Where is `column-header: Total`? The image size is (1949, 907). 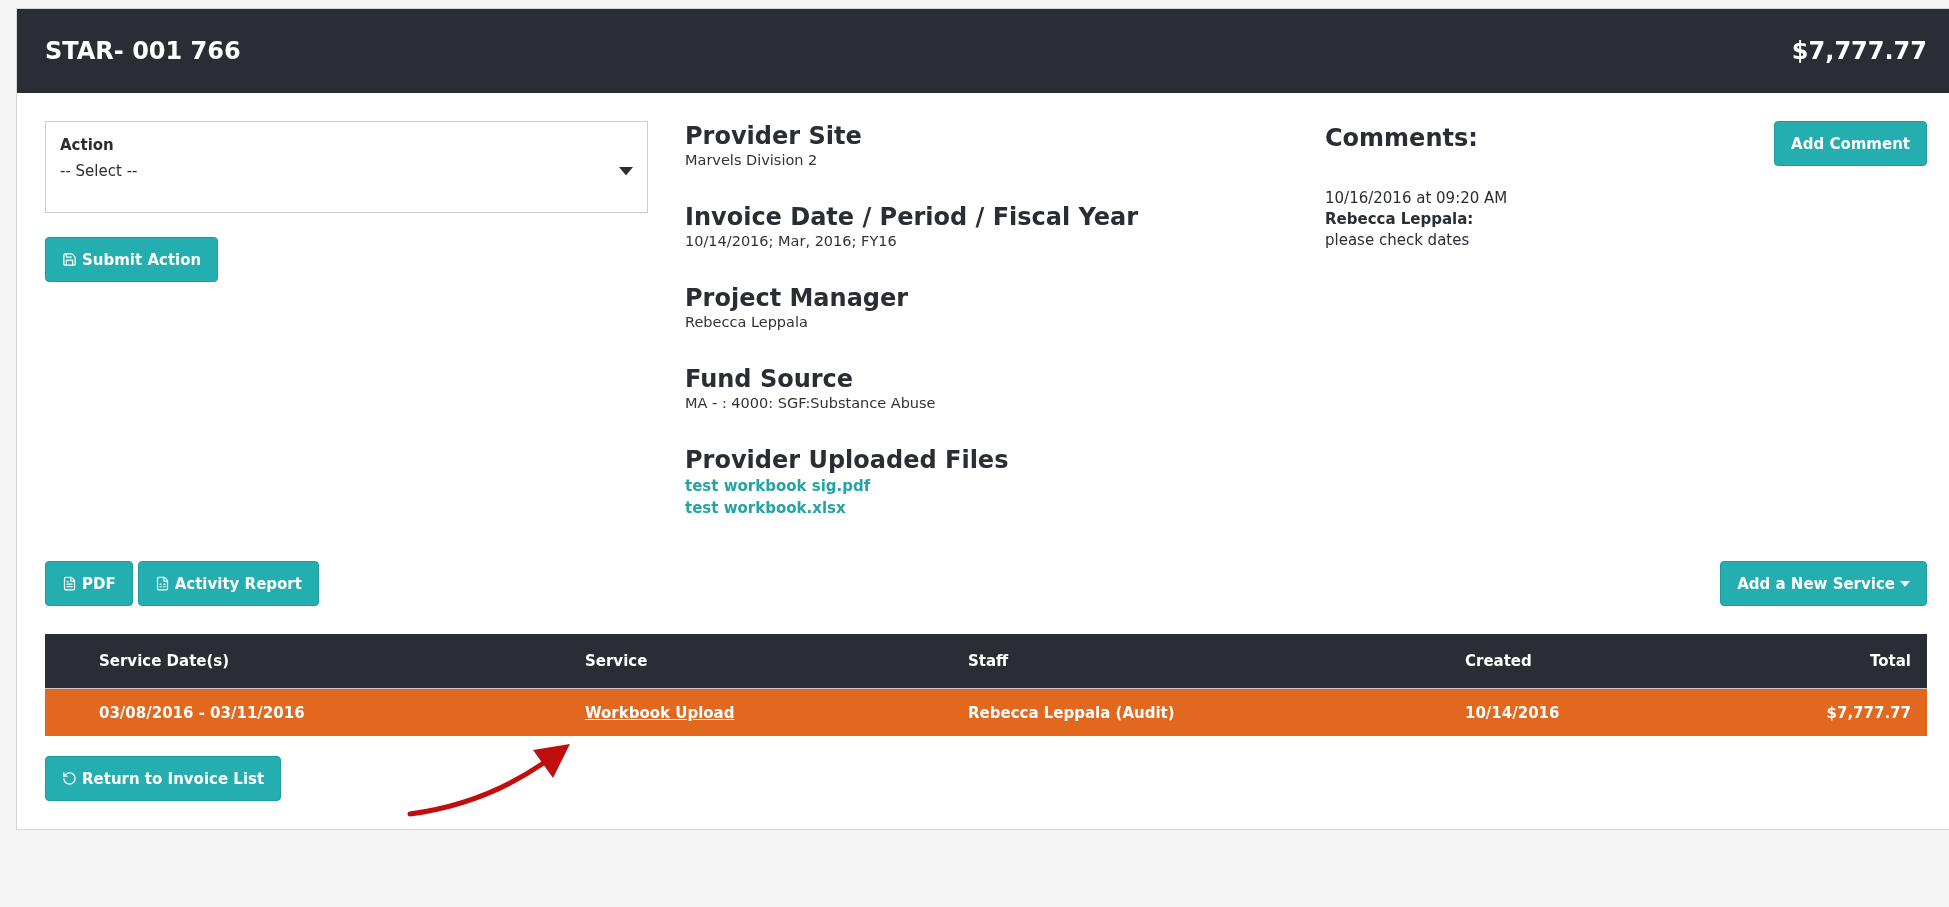
column-header: Total is located at coordinates (1798, 661).